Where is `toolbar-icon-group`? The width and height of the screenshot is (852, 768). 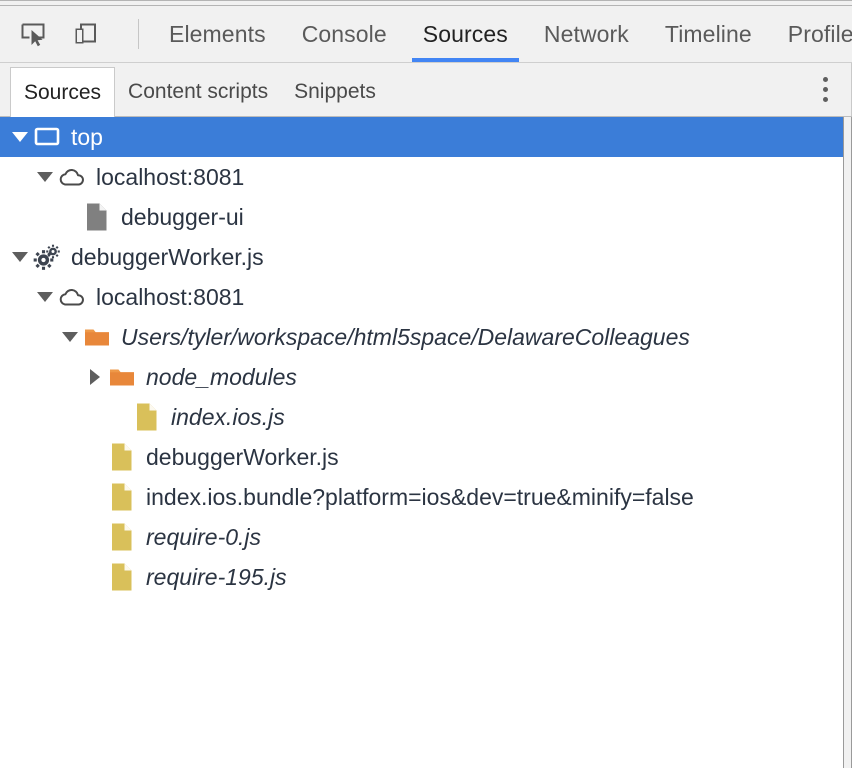
toolbar-icon-group is located at coordinates (71, 34).